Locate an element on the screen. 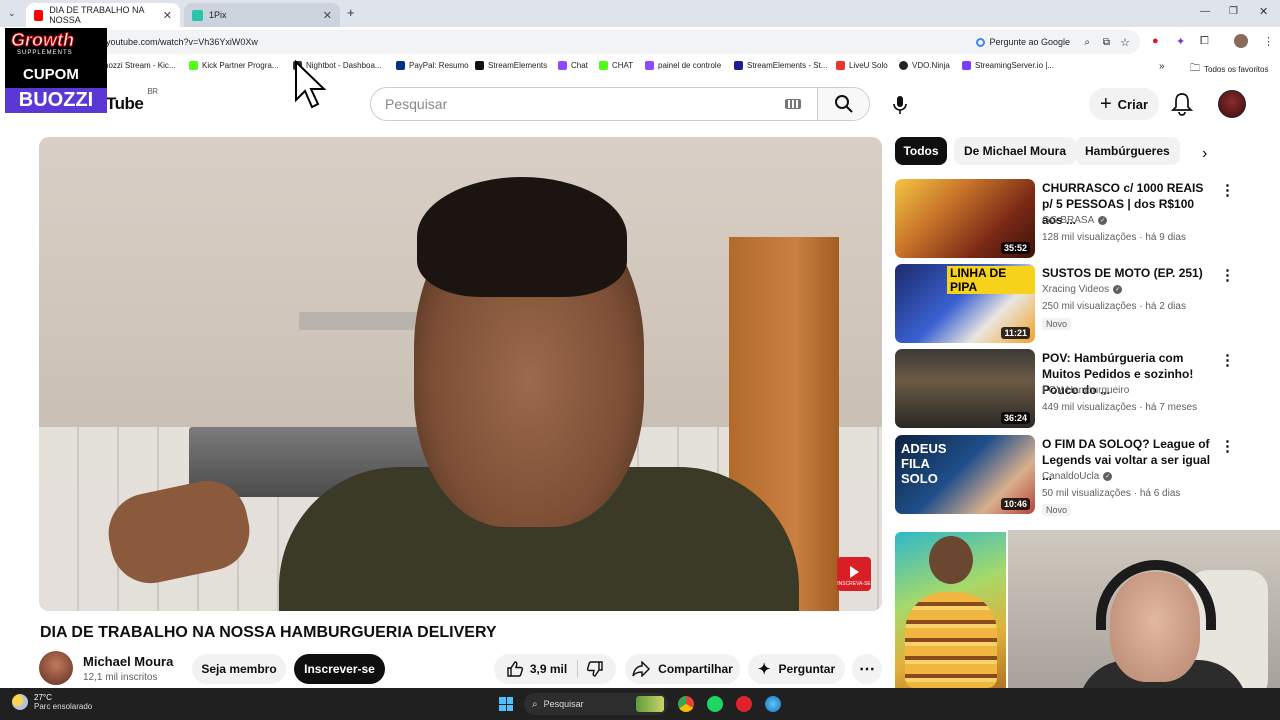 Image resolution: width=1280 pixels, height=720 pixels. video-thumbnail: 36:24 is located at coordinates (965, 388).